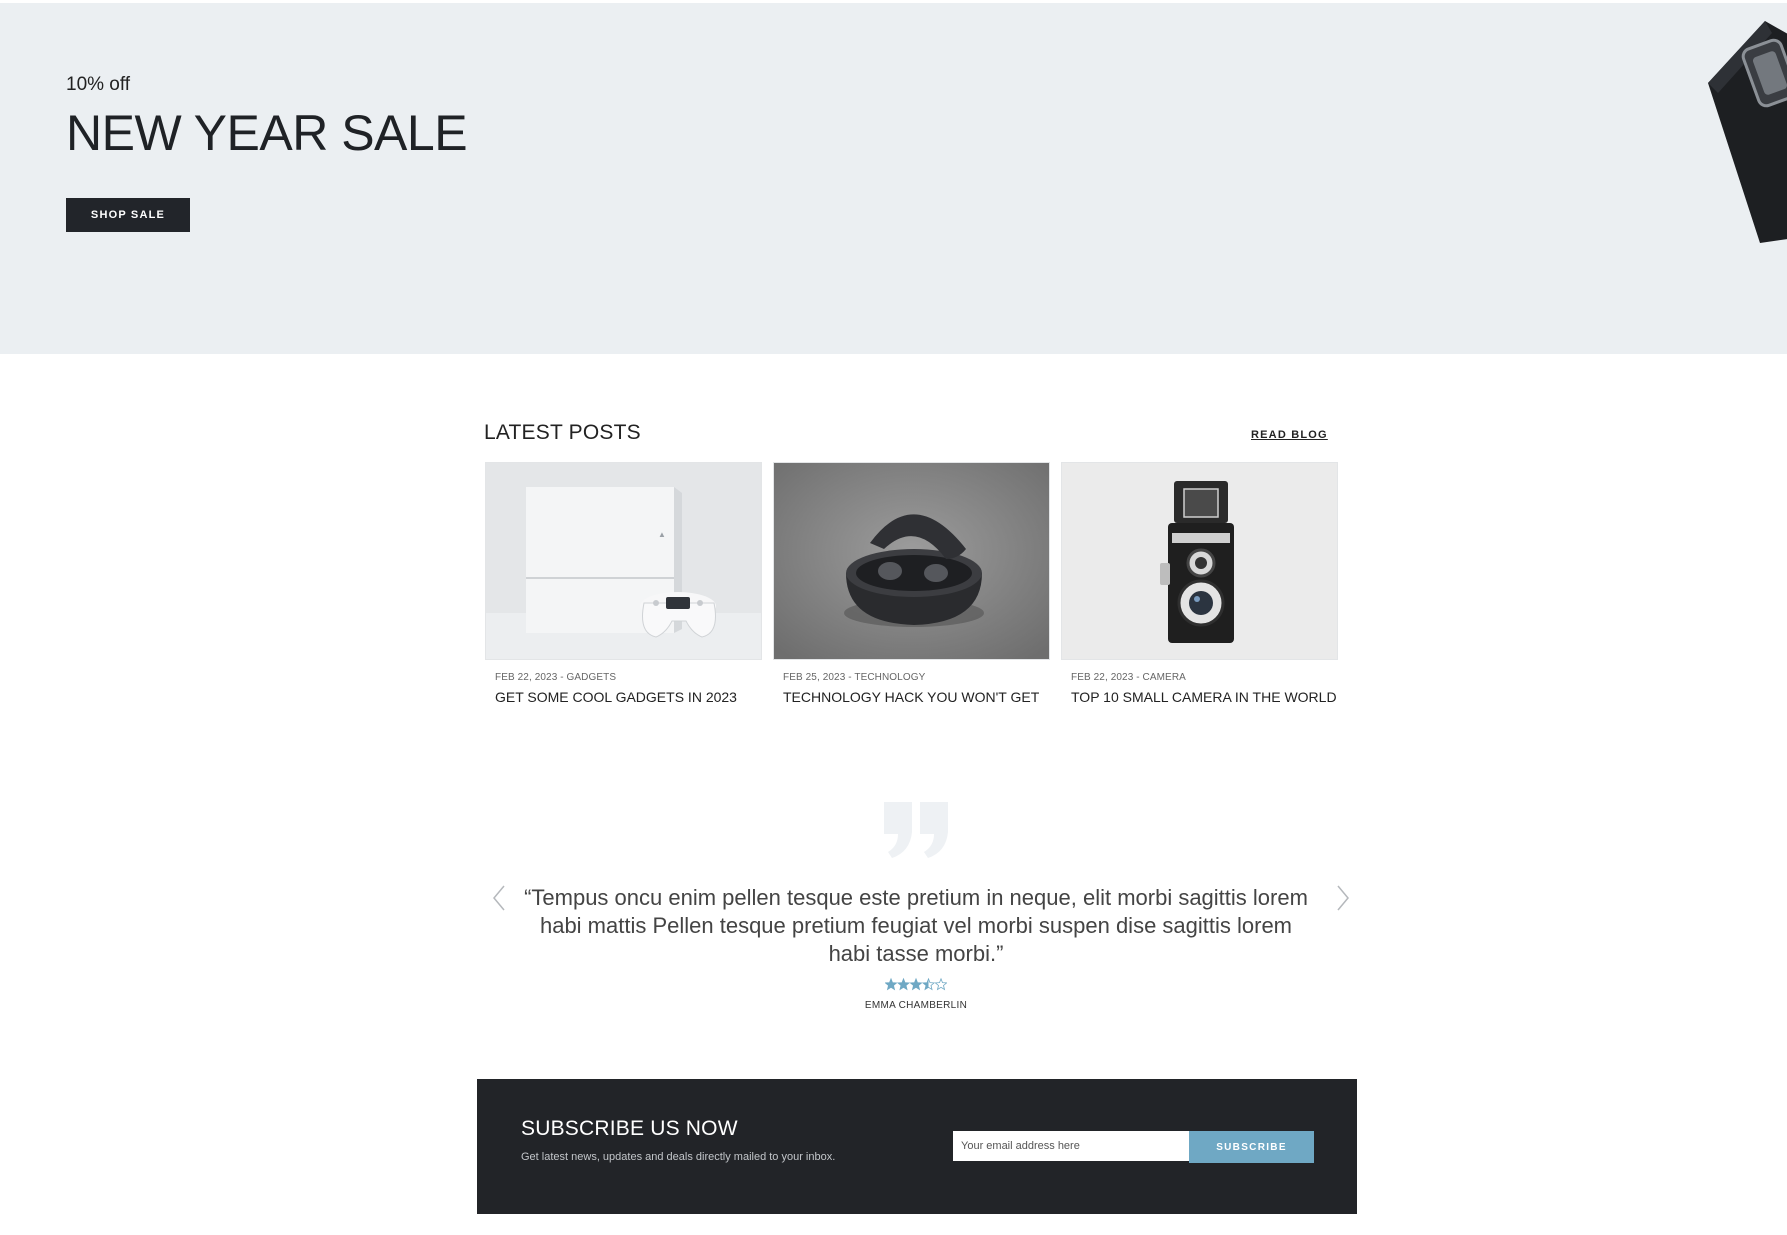  Describe the element at coordinates (623, 561) in the screenshot. I see `post-image-console: ▲` at that location.